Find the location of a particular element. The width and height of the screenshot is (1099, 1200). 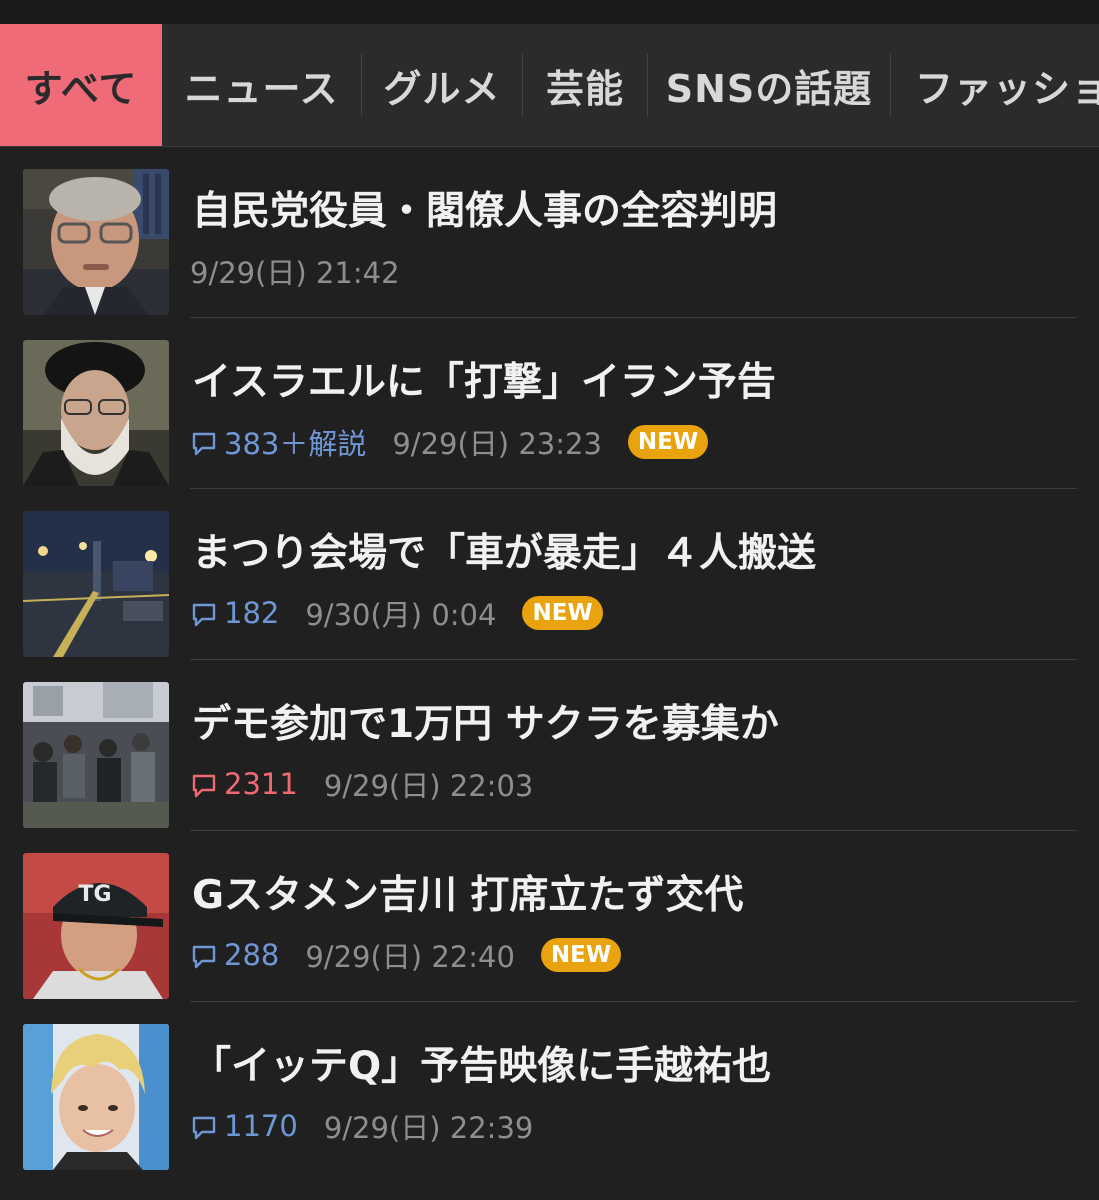

article-item: デモ参加で1万円 サクラを募集か 2311 9/29(日) 22:03 is located at coordinates (549, 745).